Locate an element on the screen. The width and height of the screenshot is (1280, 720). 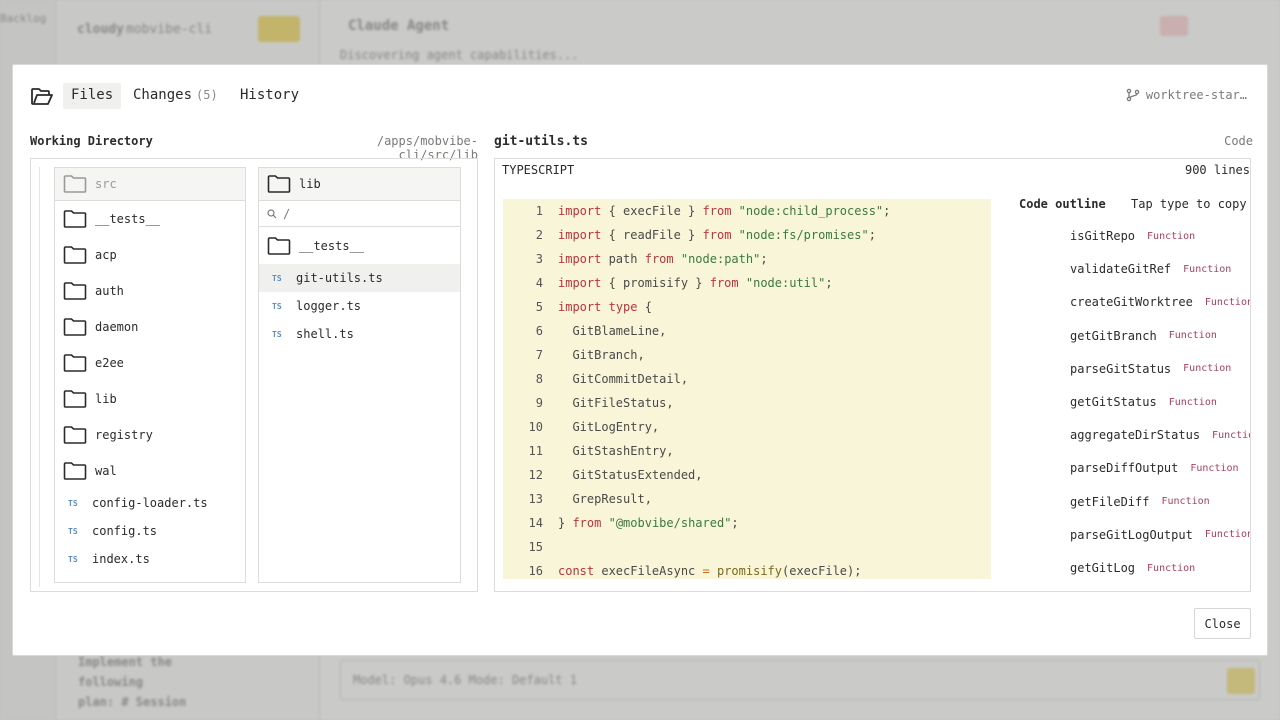
item-label: index.ts is located at coordinates (121, 559).